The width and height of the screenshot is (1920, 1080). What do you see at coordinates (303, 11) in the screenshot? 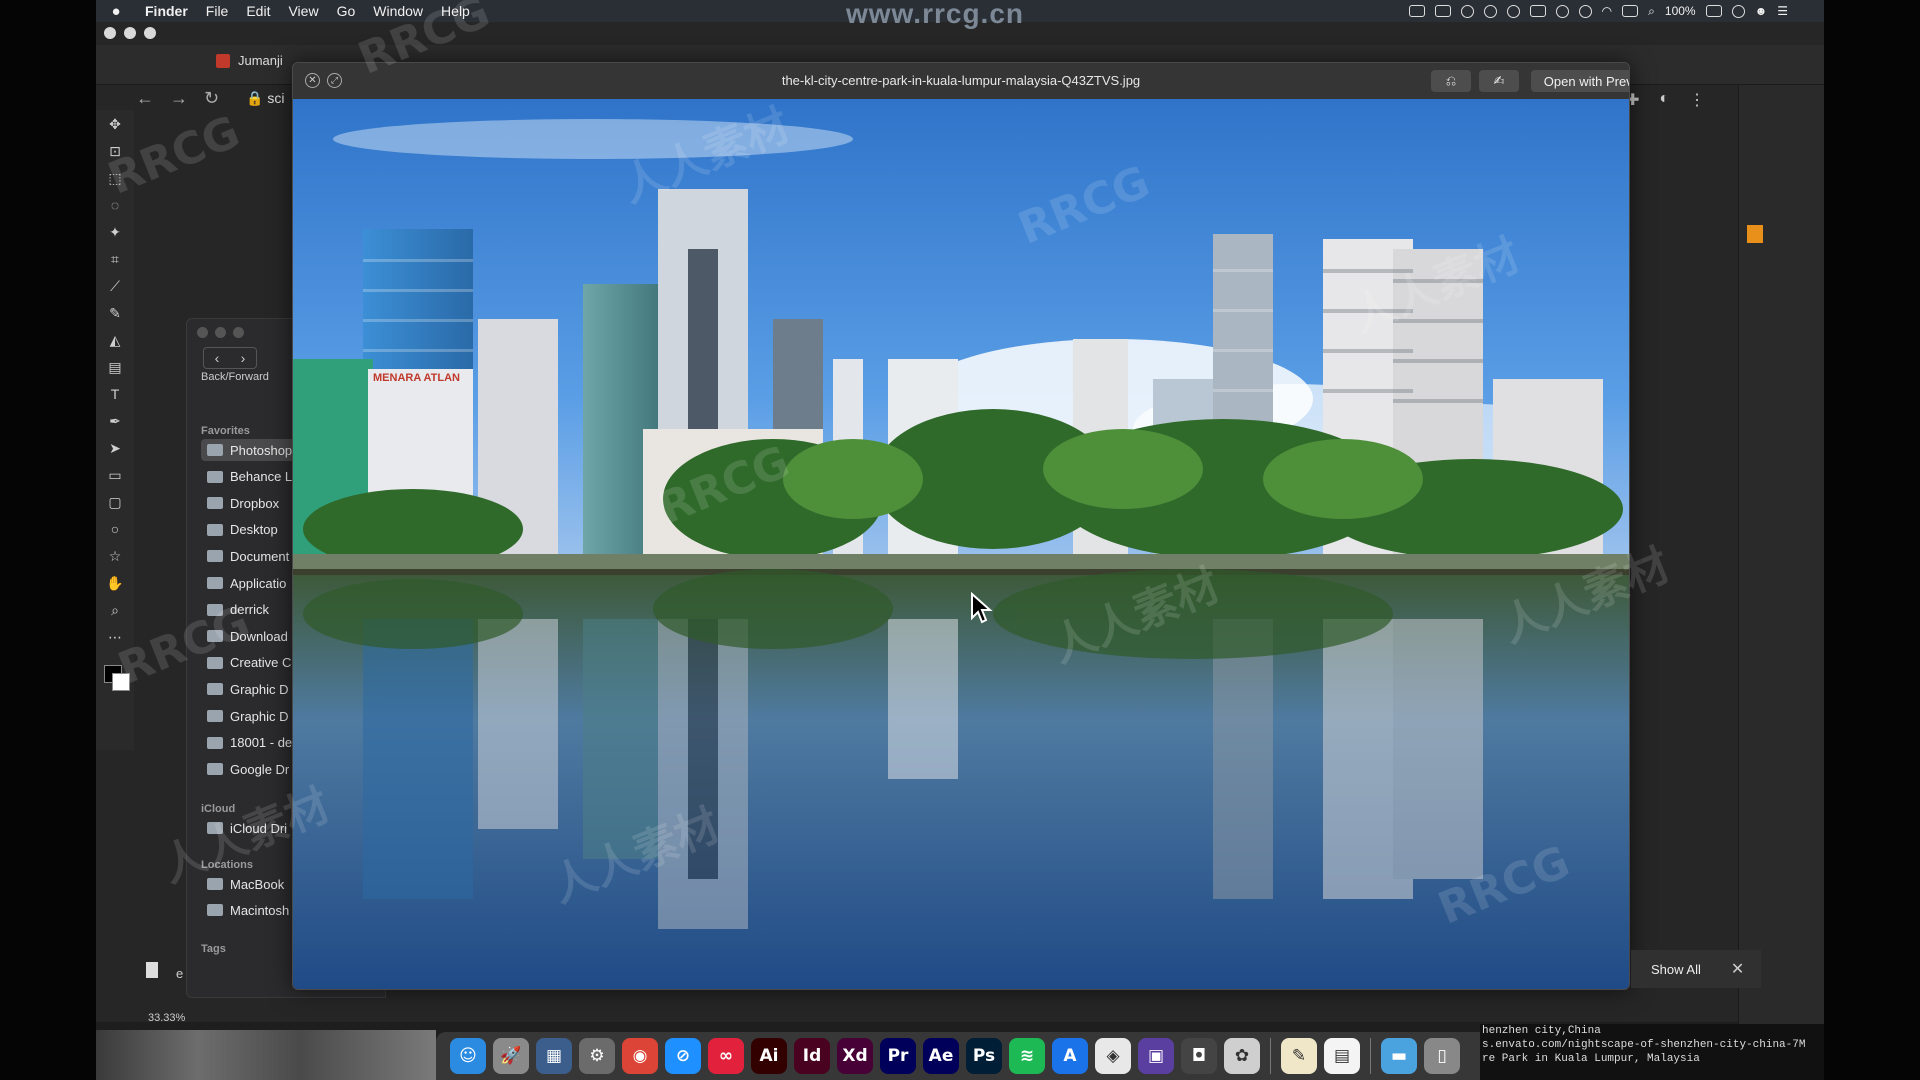
I see `menu-view: View` at bounding box center [303, 11].